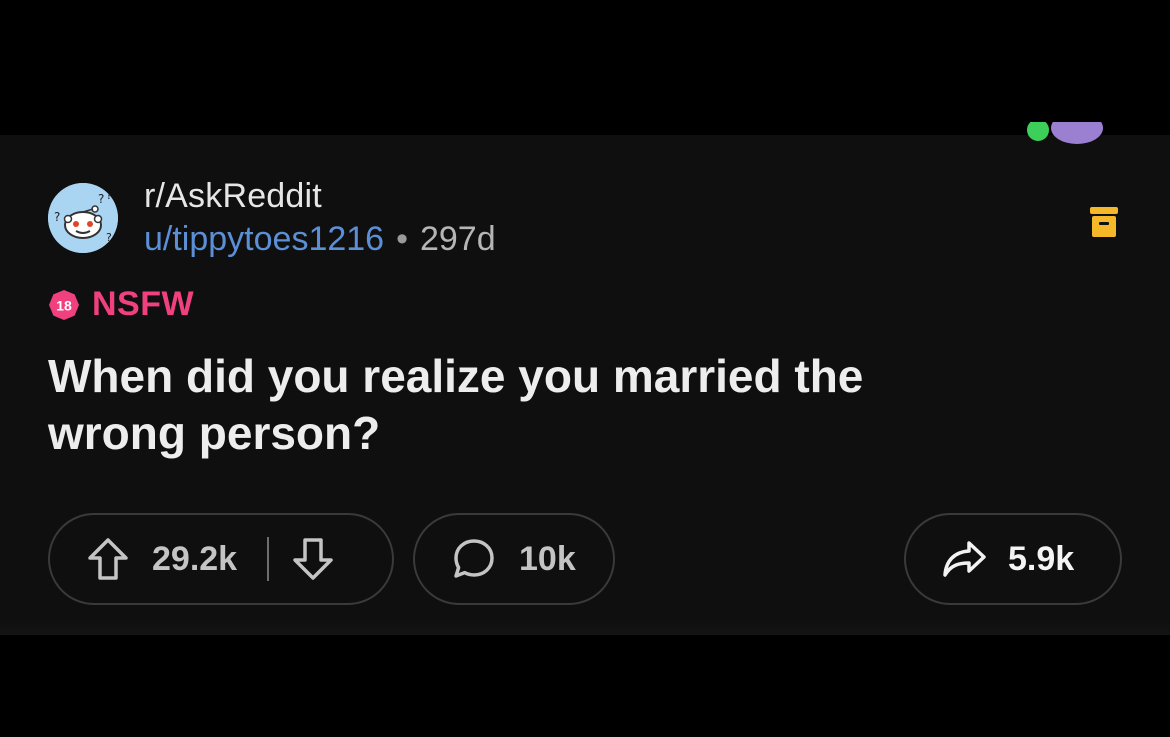 The height and width of the screenshot is (737, 1170). Describe the element at coordinates (264, 239) in the screenshot. I see `author-username: u/tippytoes1216` at that location.